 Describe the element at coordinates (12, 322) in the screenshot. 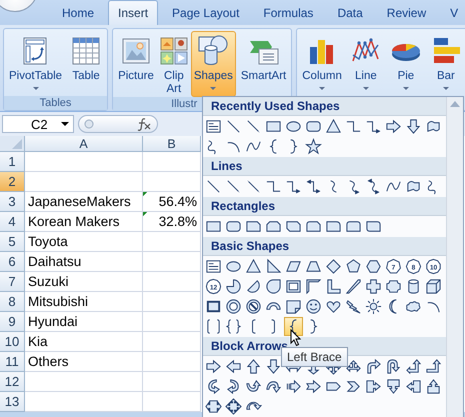

I see `row-header: 9` at that location.